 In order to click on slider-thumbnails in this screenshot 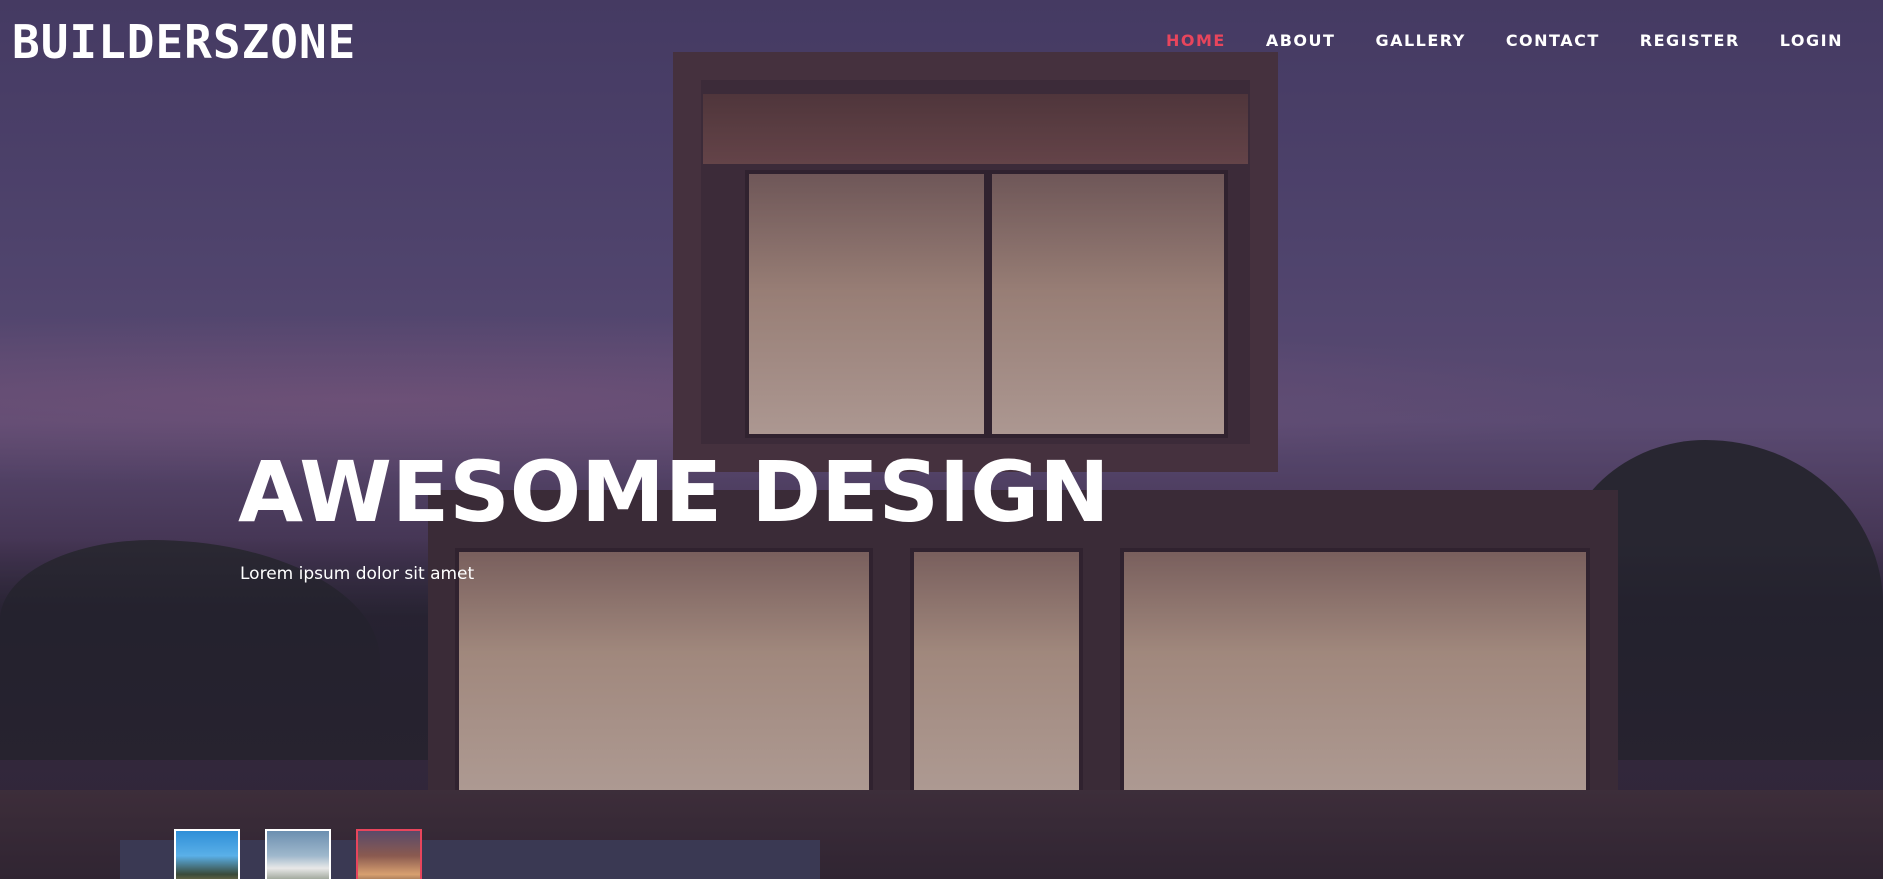, I will do `click(298, 854)`.